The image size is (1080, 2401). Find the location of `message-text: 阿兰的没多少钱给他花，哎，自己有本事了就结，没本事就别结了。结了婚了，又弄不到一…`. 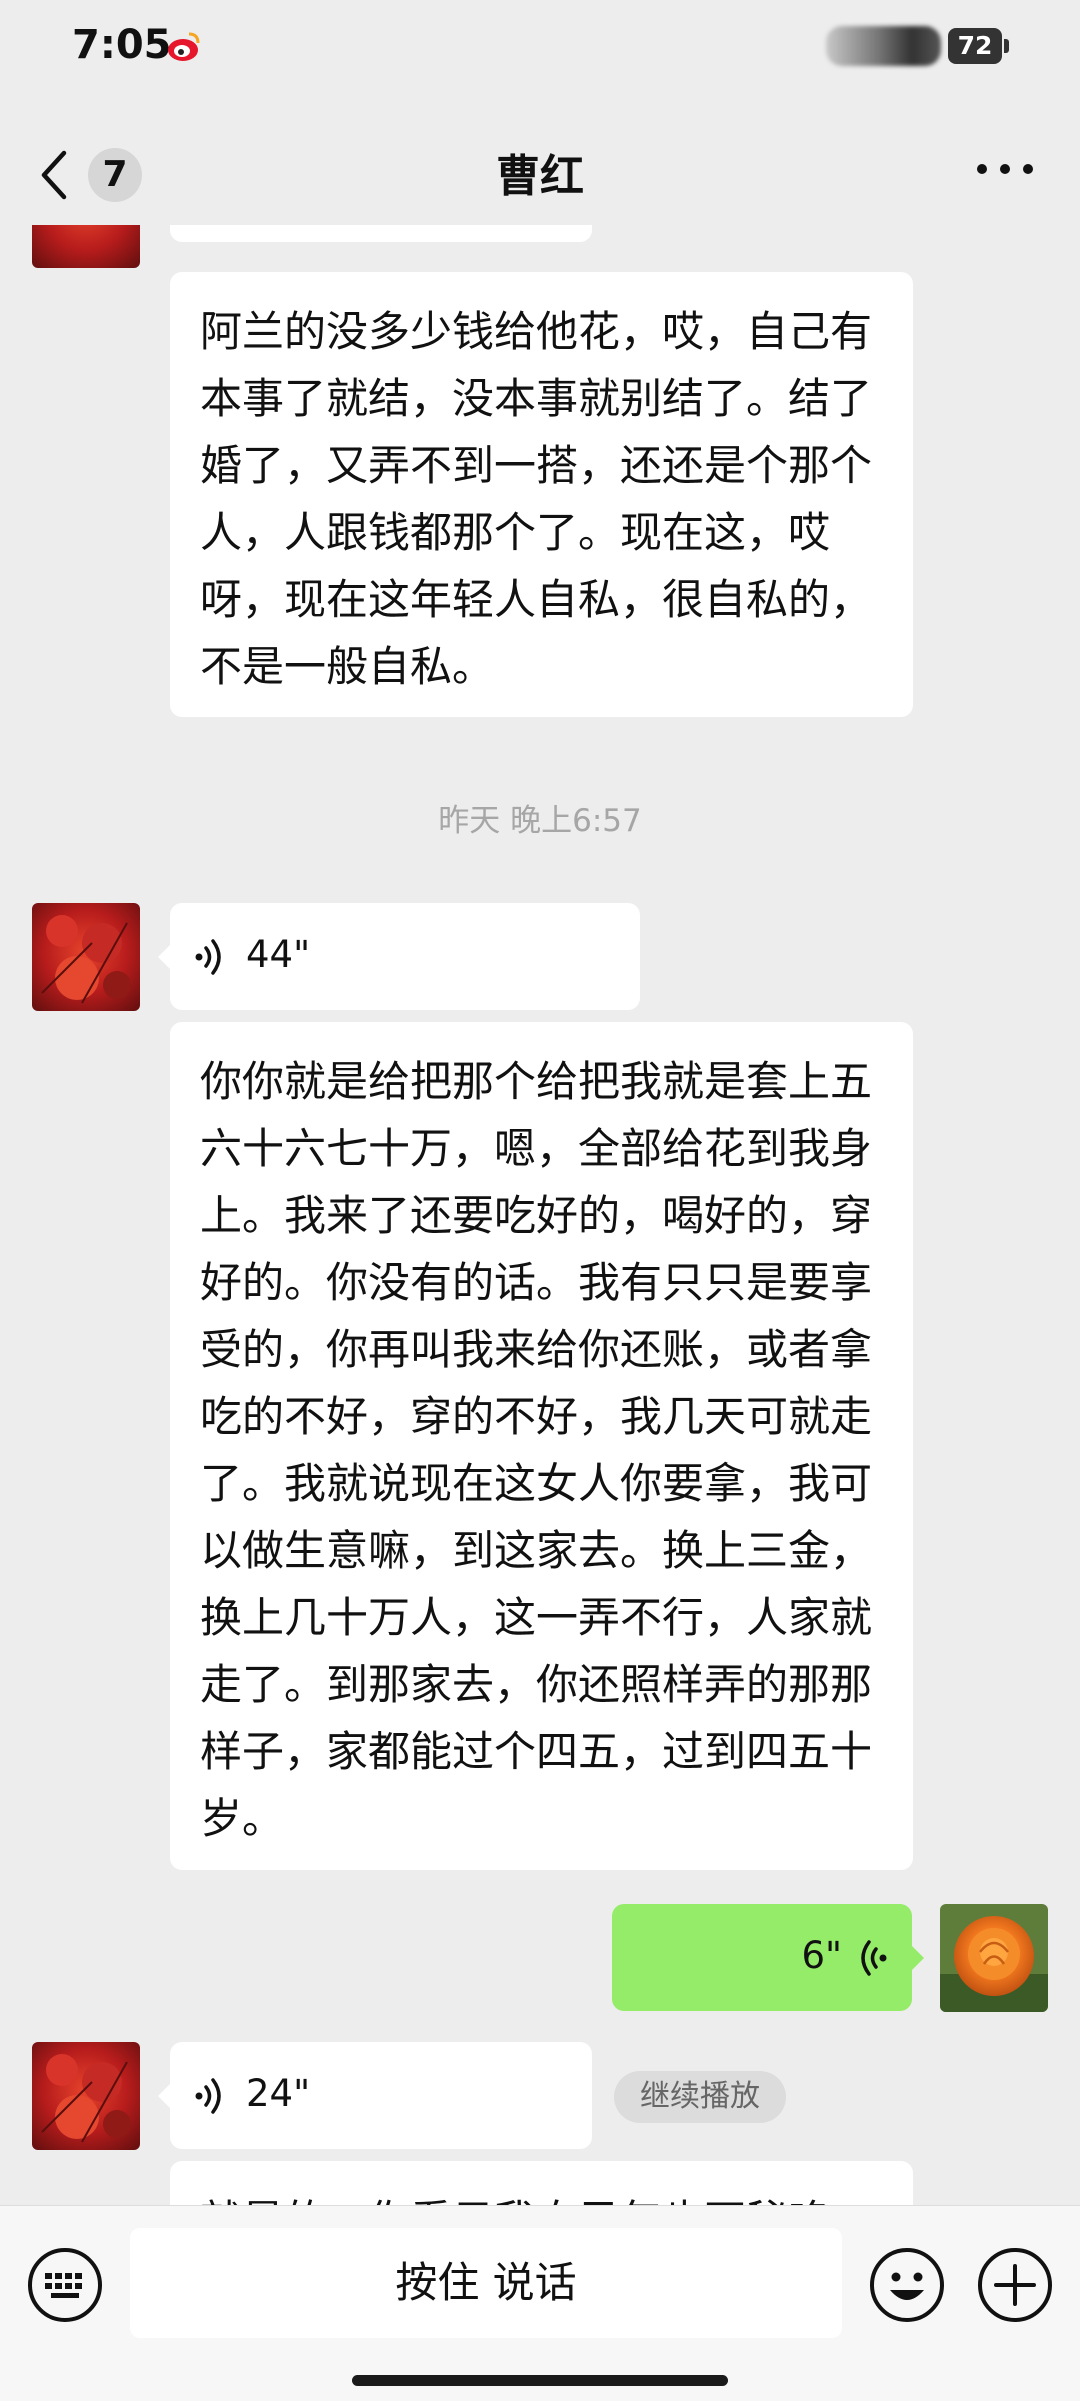

message-text: 阿兰的没多少钱给他花，哎，自己有本事了就结，没本事就别结了。结了婚了，又弄不到一… is located at coordinates (536, 499).